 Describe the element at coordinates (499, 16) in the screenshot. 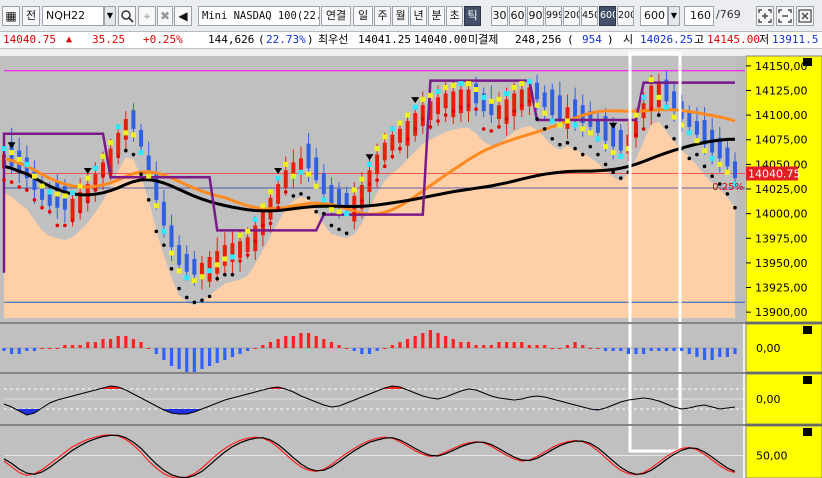

I see `tick-preset-button: 30` at that location.